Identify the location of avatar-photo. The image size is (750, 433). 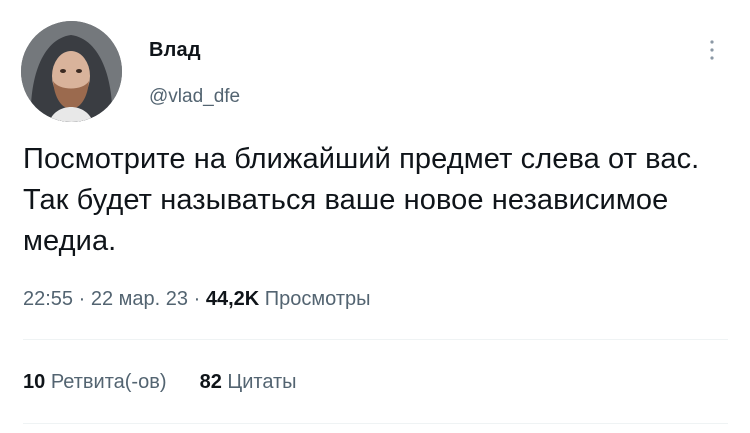
(71, 71).